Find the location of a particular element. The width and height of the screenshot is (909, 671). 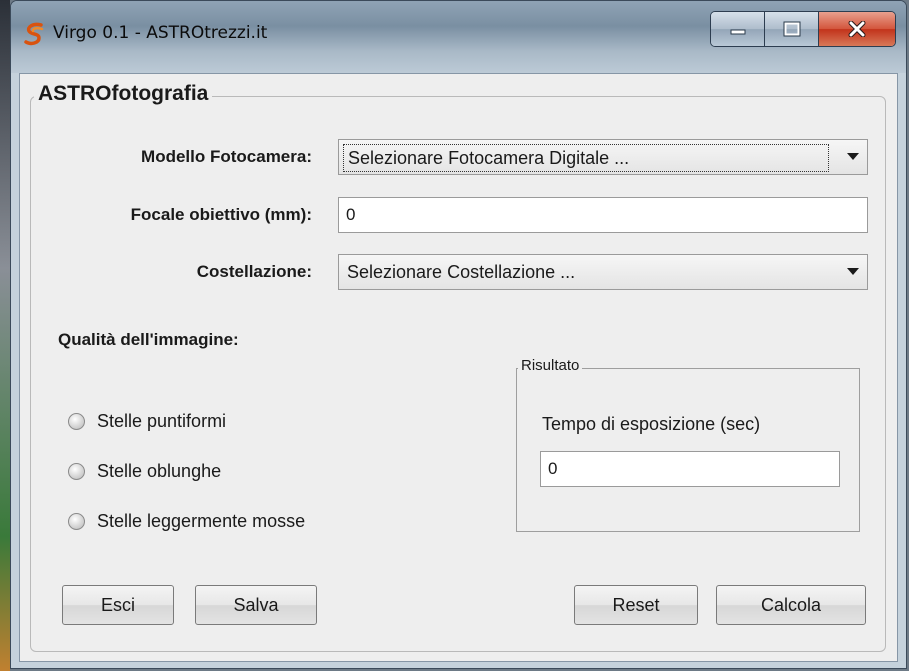

close-button is located at coordinates (857, 29).